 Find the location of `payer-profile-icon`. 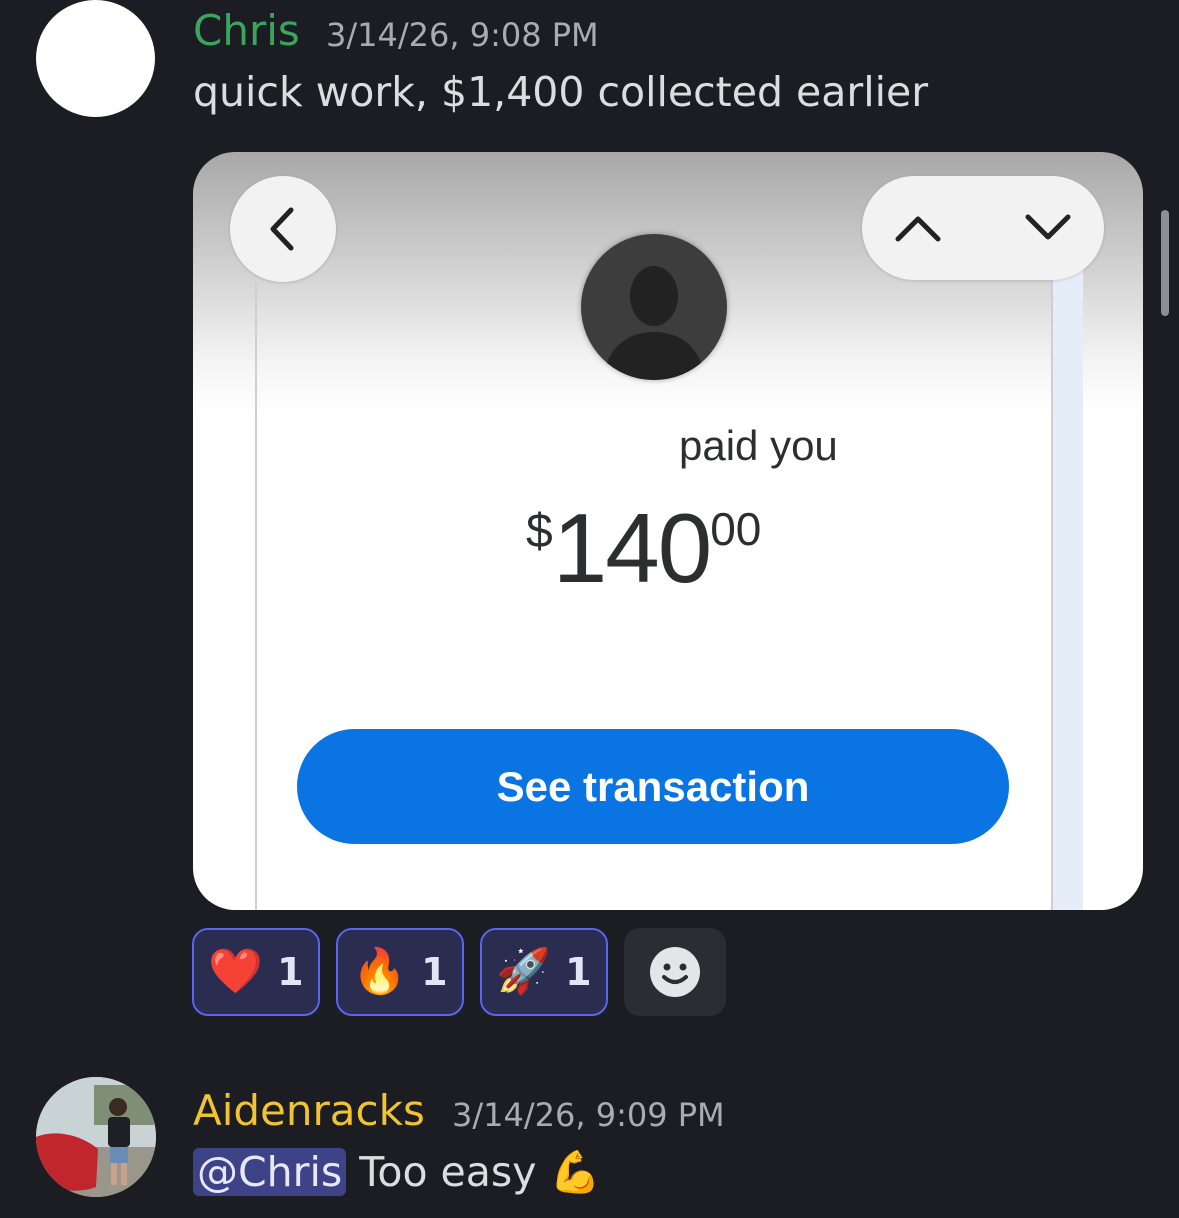

payer-profile-icon is located at coordinates (654, 307).